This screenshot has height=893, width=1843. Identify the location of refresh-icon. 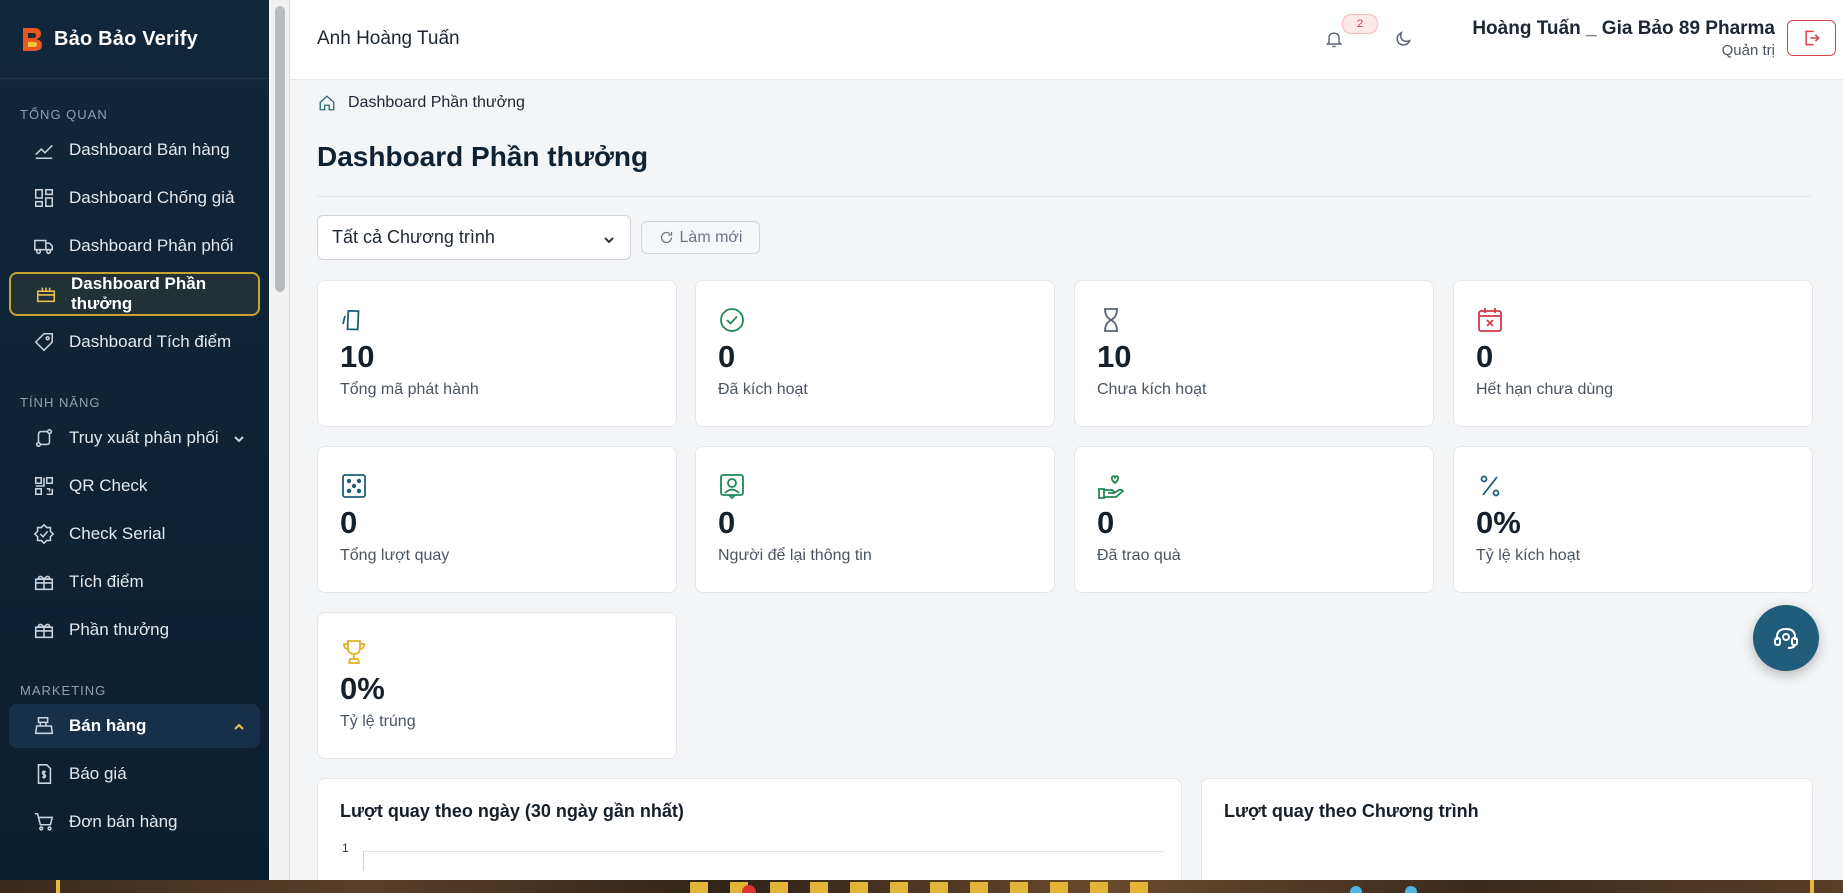
(666, 237).